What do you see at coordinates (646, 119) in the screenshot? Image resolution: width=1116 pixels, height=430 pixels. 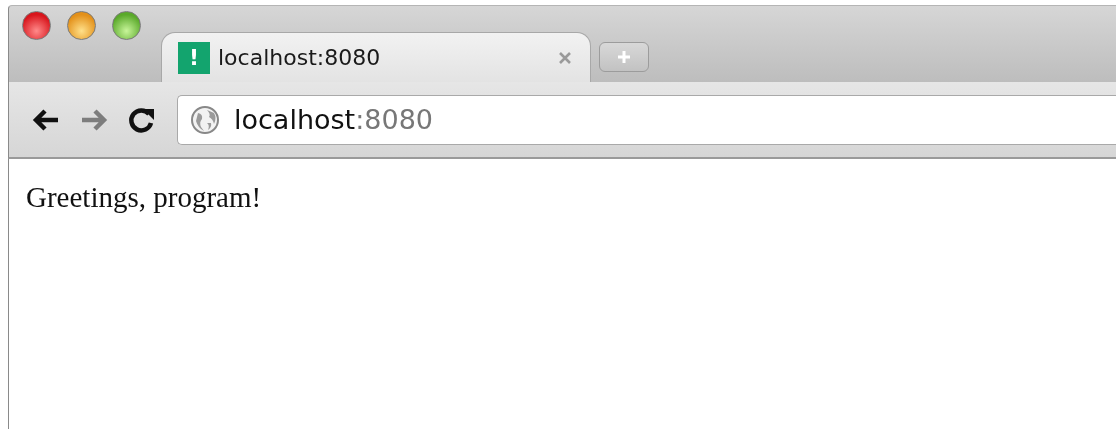 I see `address-bar: localhost:8080` at bounding box center [646, 119].